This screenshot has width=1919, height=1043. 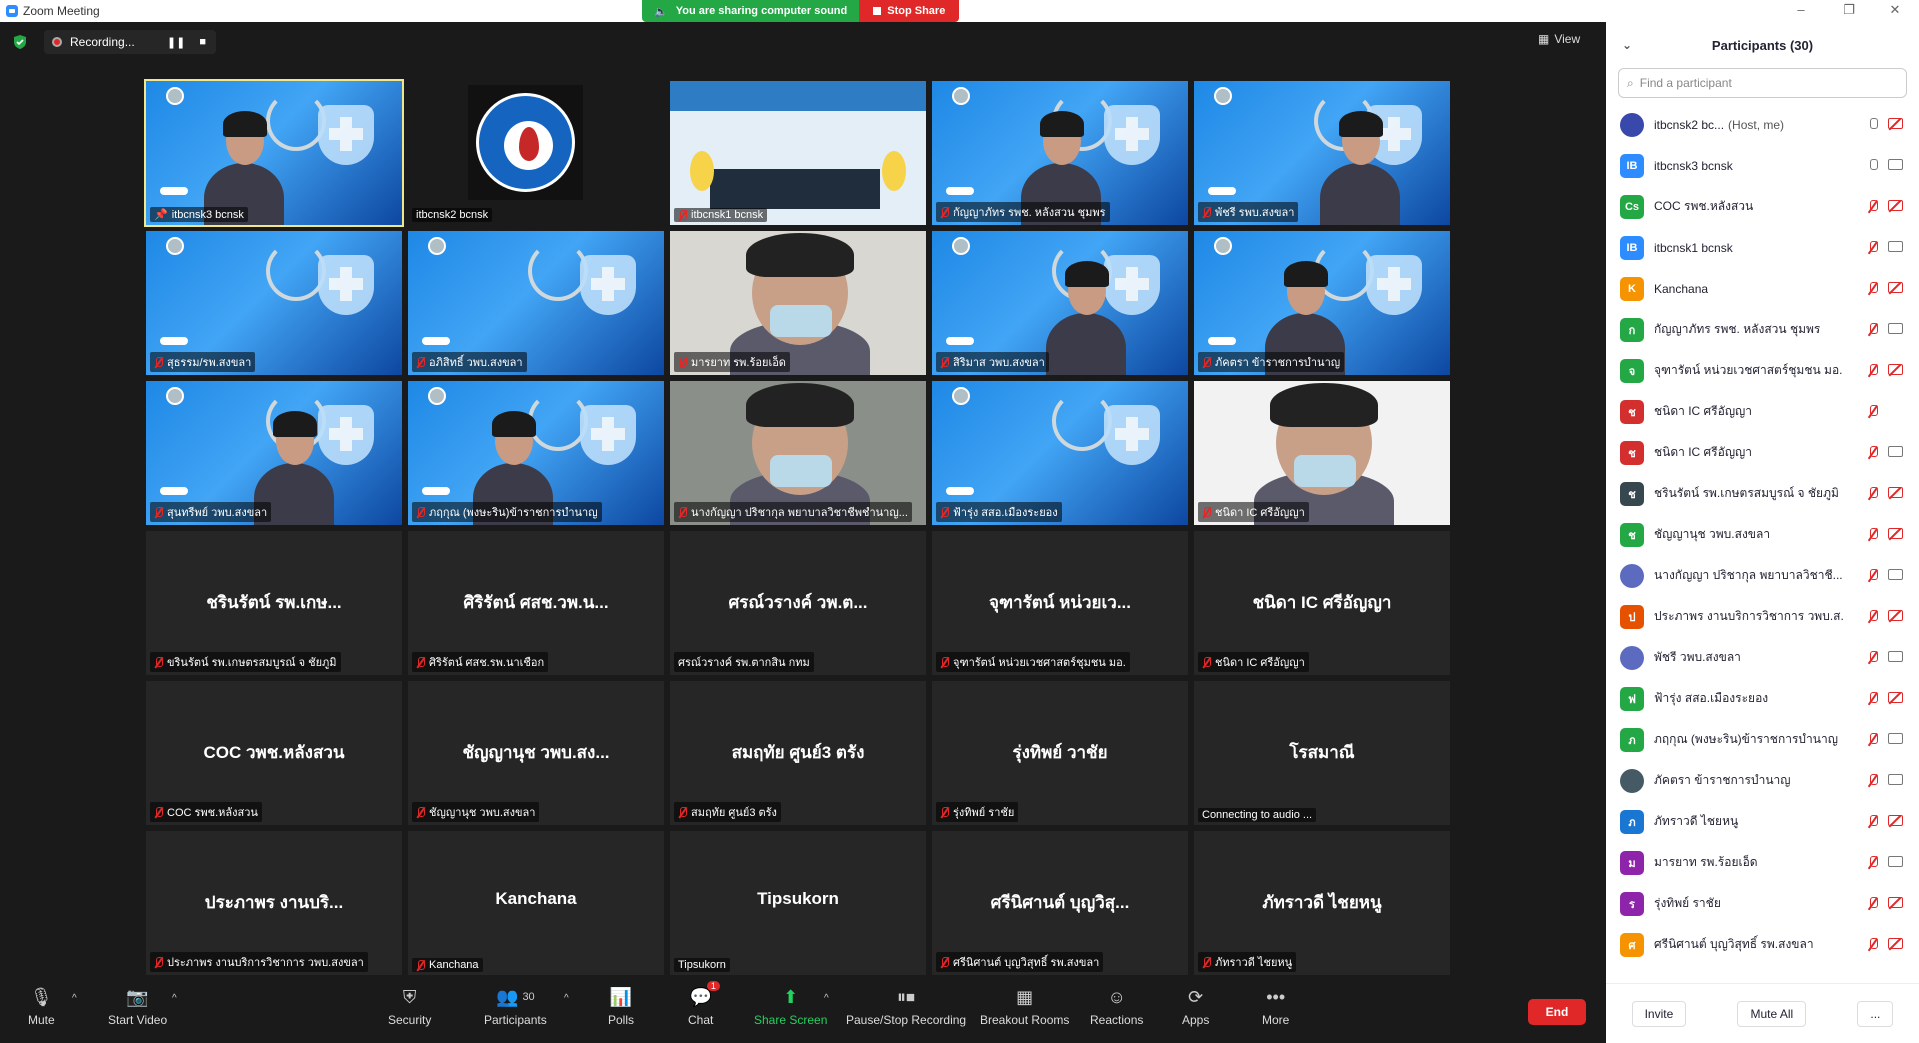 I want to click on microphone-icon, so click(x=1873, y=124).